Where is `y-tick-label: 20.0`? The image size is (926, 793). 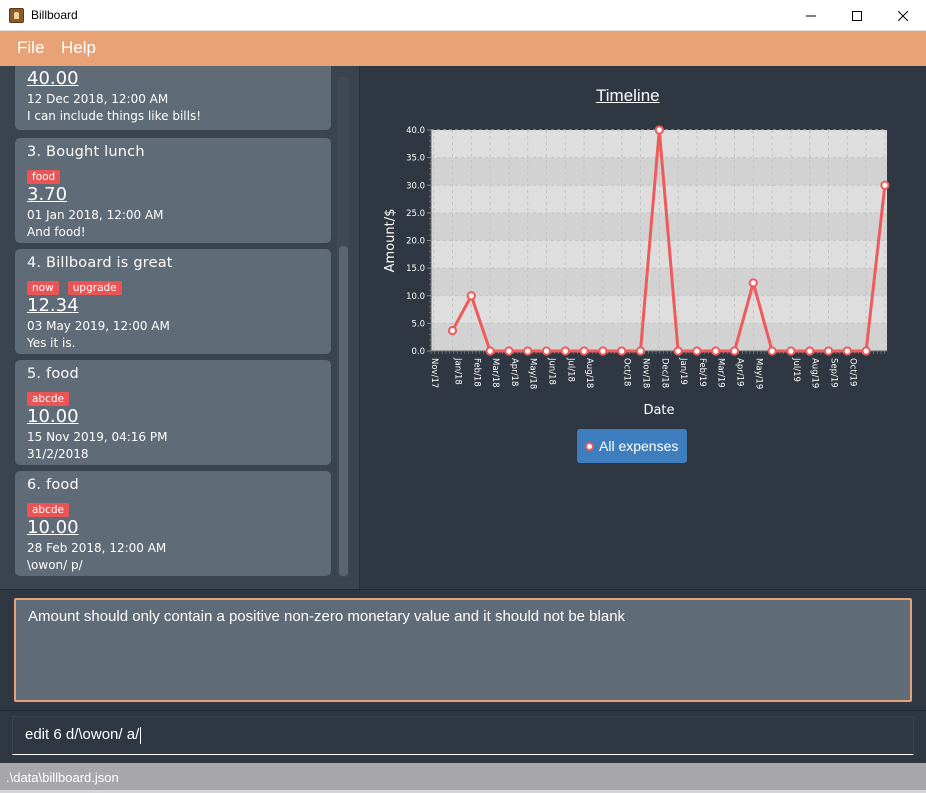
y-tick-label: 20.0 is located at coordinates (415, 242).